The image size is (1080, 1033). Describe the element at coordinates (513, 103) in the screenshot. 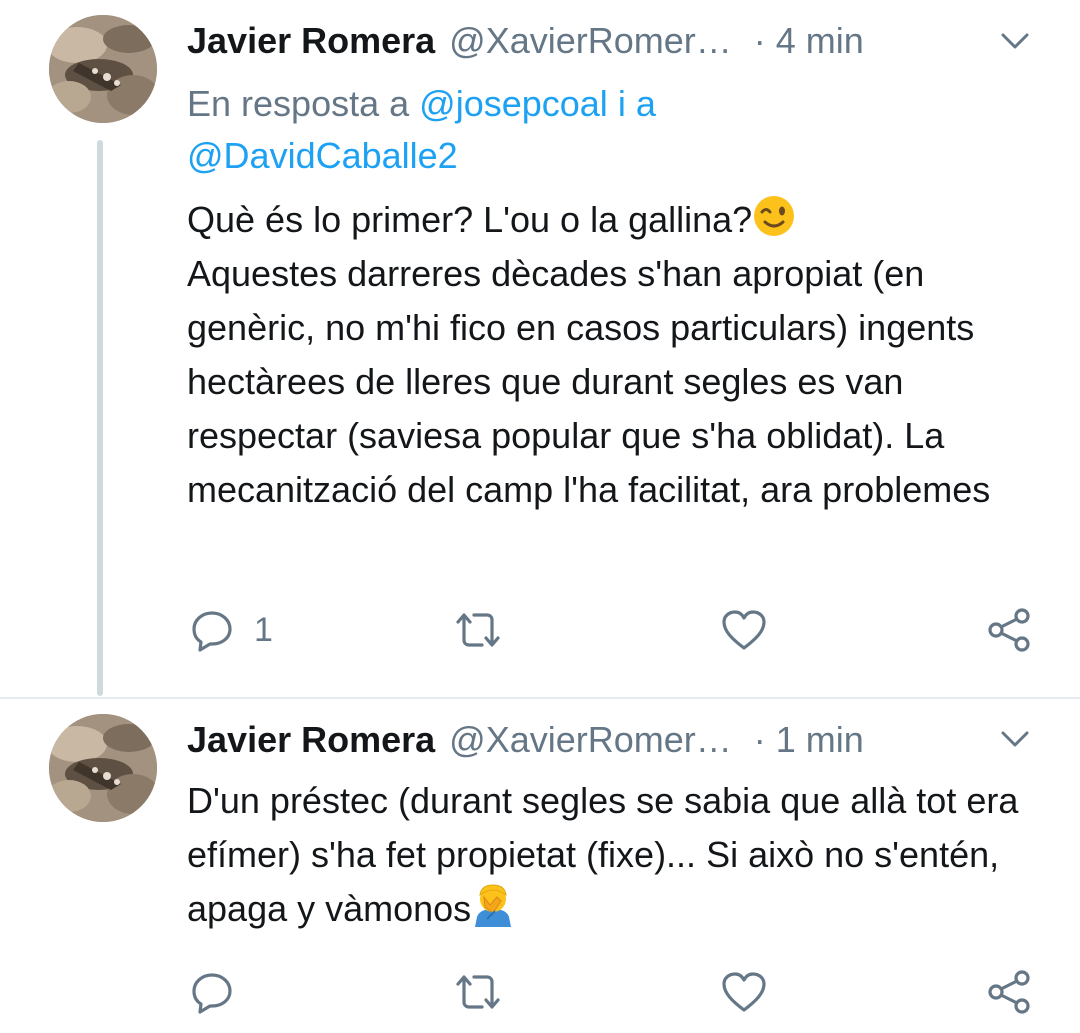

I see `mention-link: @josepcoal` at that location.